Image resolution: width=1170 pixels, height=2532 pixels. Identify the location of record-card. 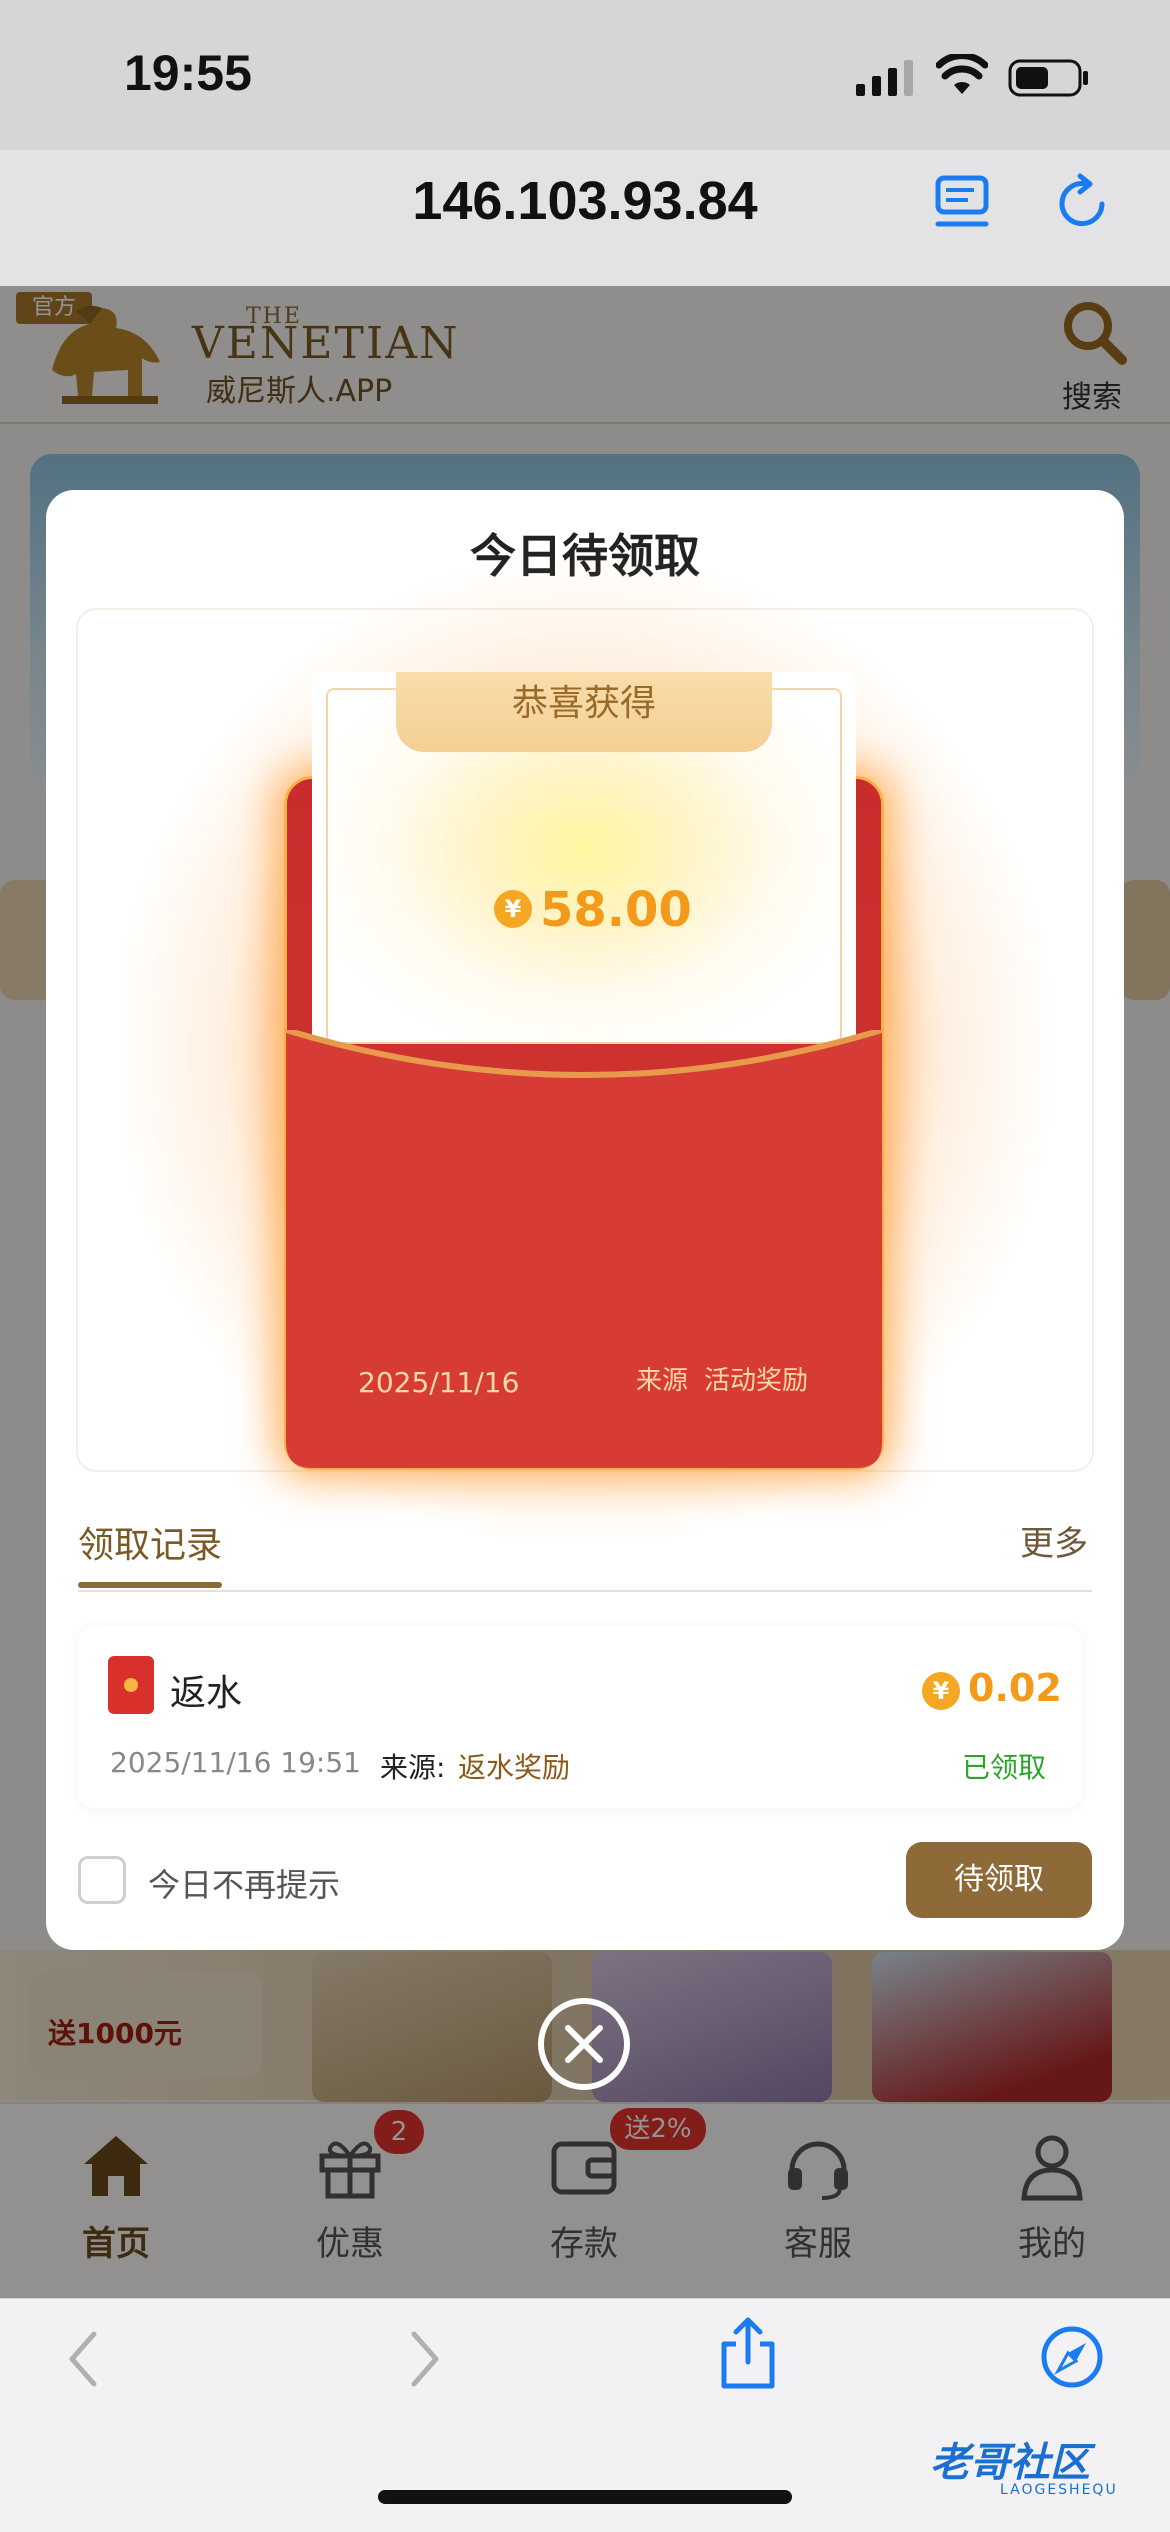
(580, 1717).